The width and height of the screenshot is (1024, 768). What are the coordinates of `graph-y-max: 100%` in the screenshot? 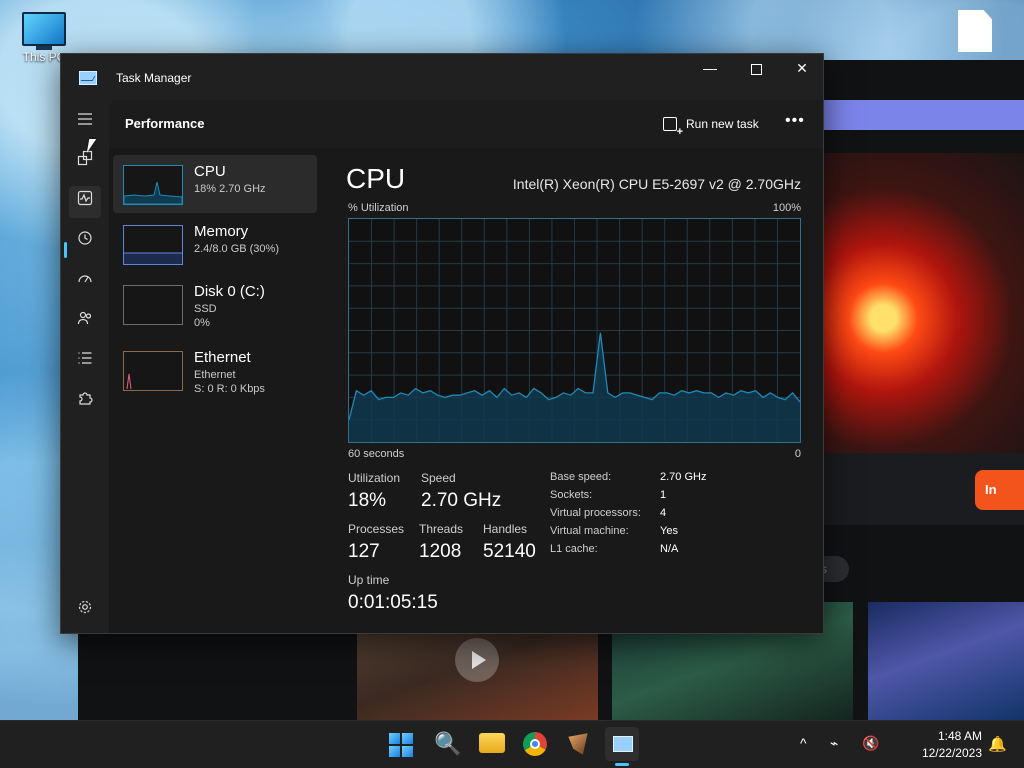 It's located at (786, 208).